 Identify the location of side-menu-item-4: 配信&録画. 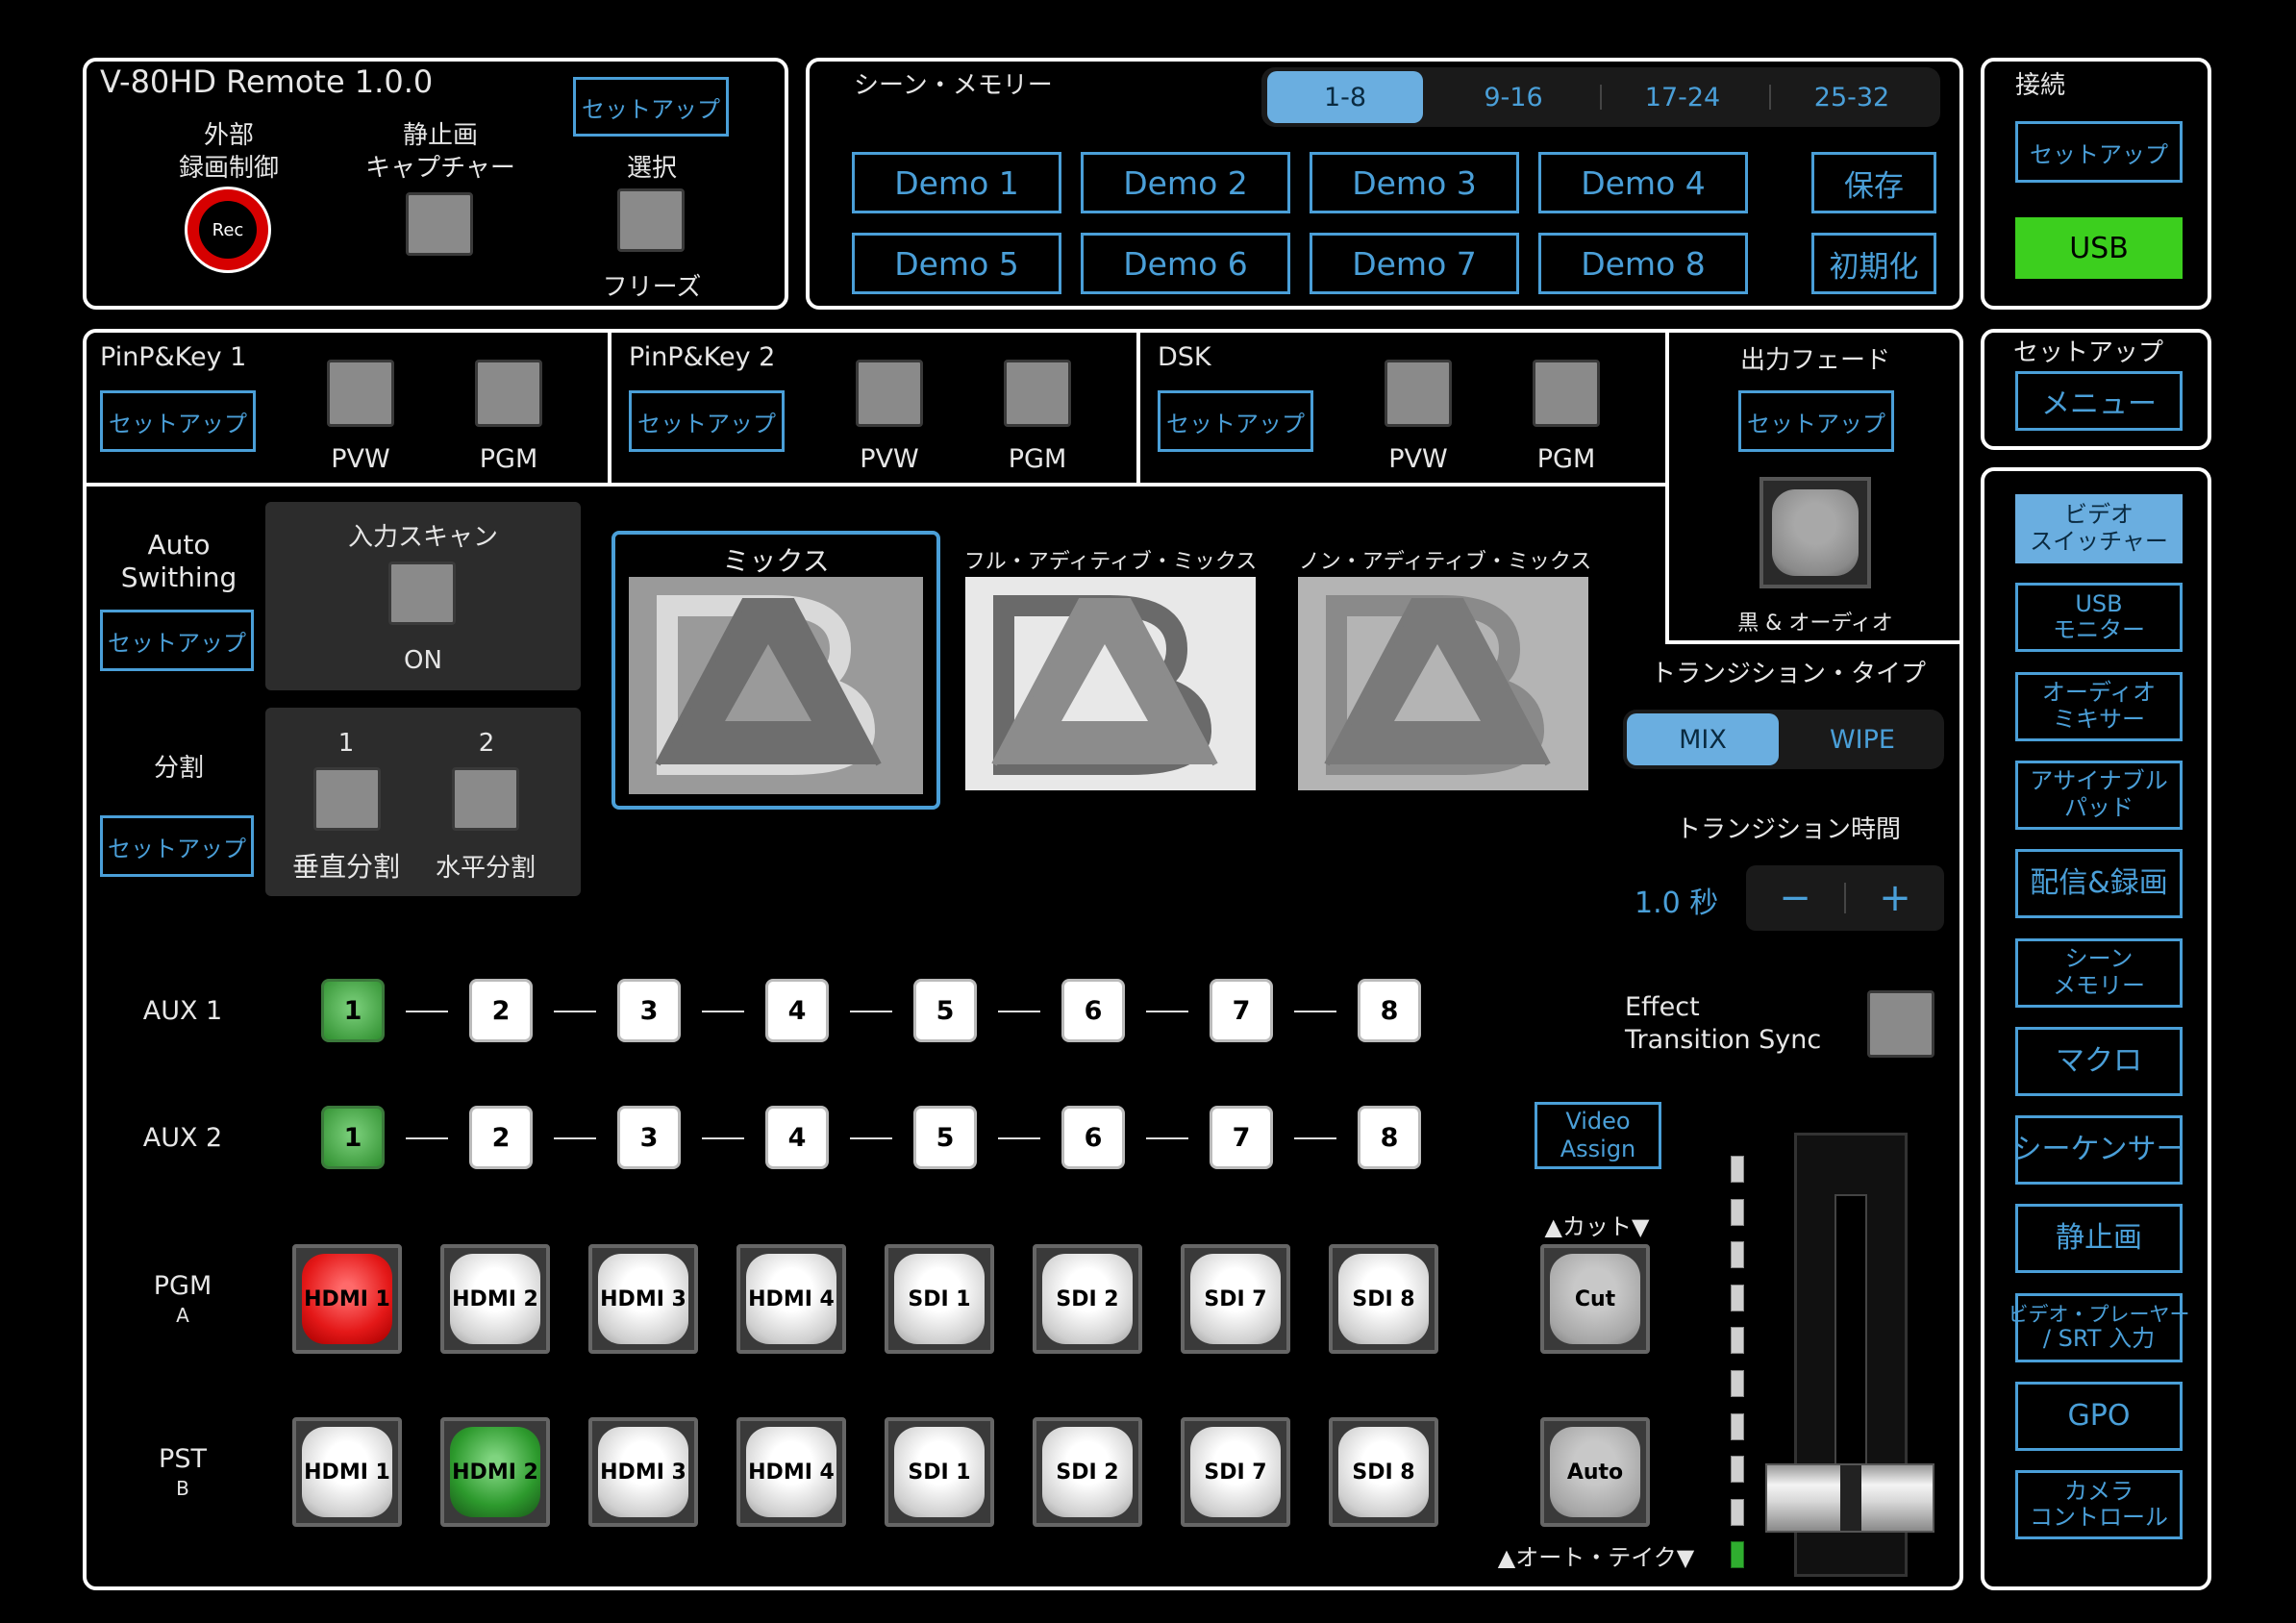
(2099, 884).